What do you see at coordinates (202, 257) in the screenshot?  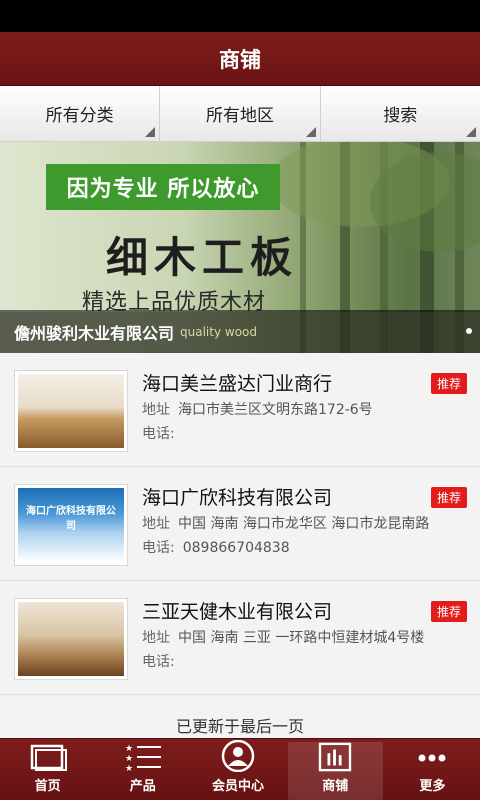 I see `banner-headline: 细木工板` at bounding box center [202, 257].